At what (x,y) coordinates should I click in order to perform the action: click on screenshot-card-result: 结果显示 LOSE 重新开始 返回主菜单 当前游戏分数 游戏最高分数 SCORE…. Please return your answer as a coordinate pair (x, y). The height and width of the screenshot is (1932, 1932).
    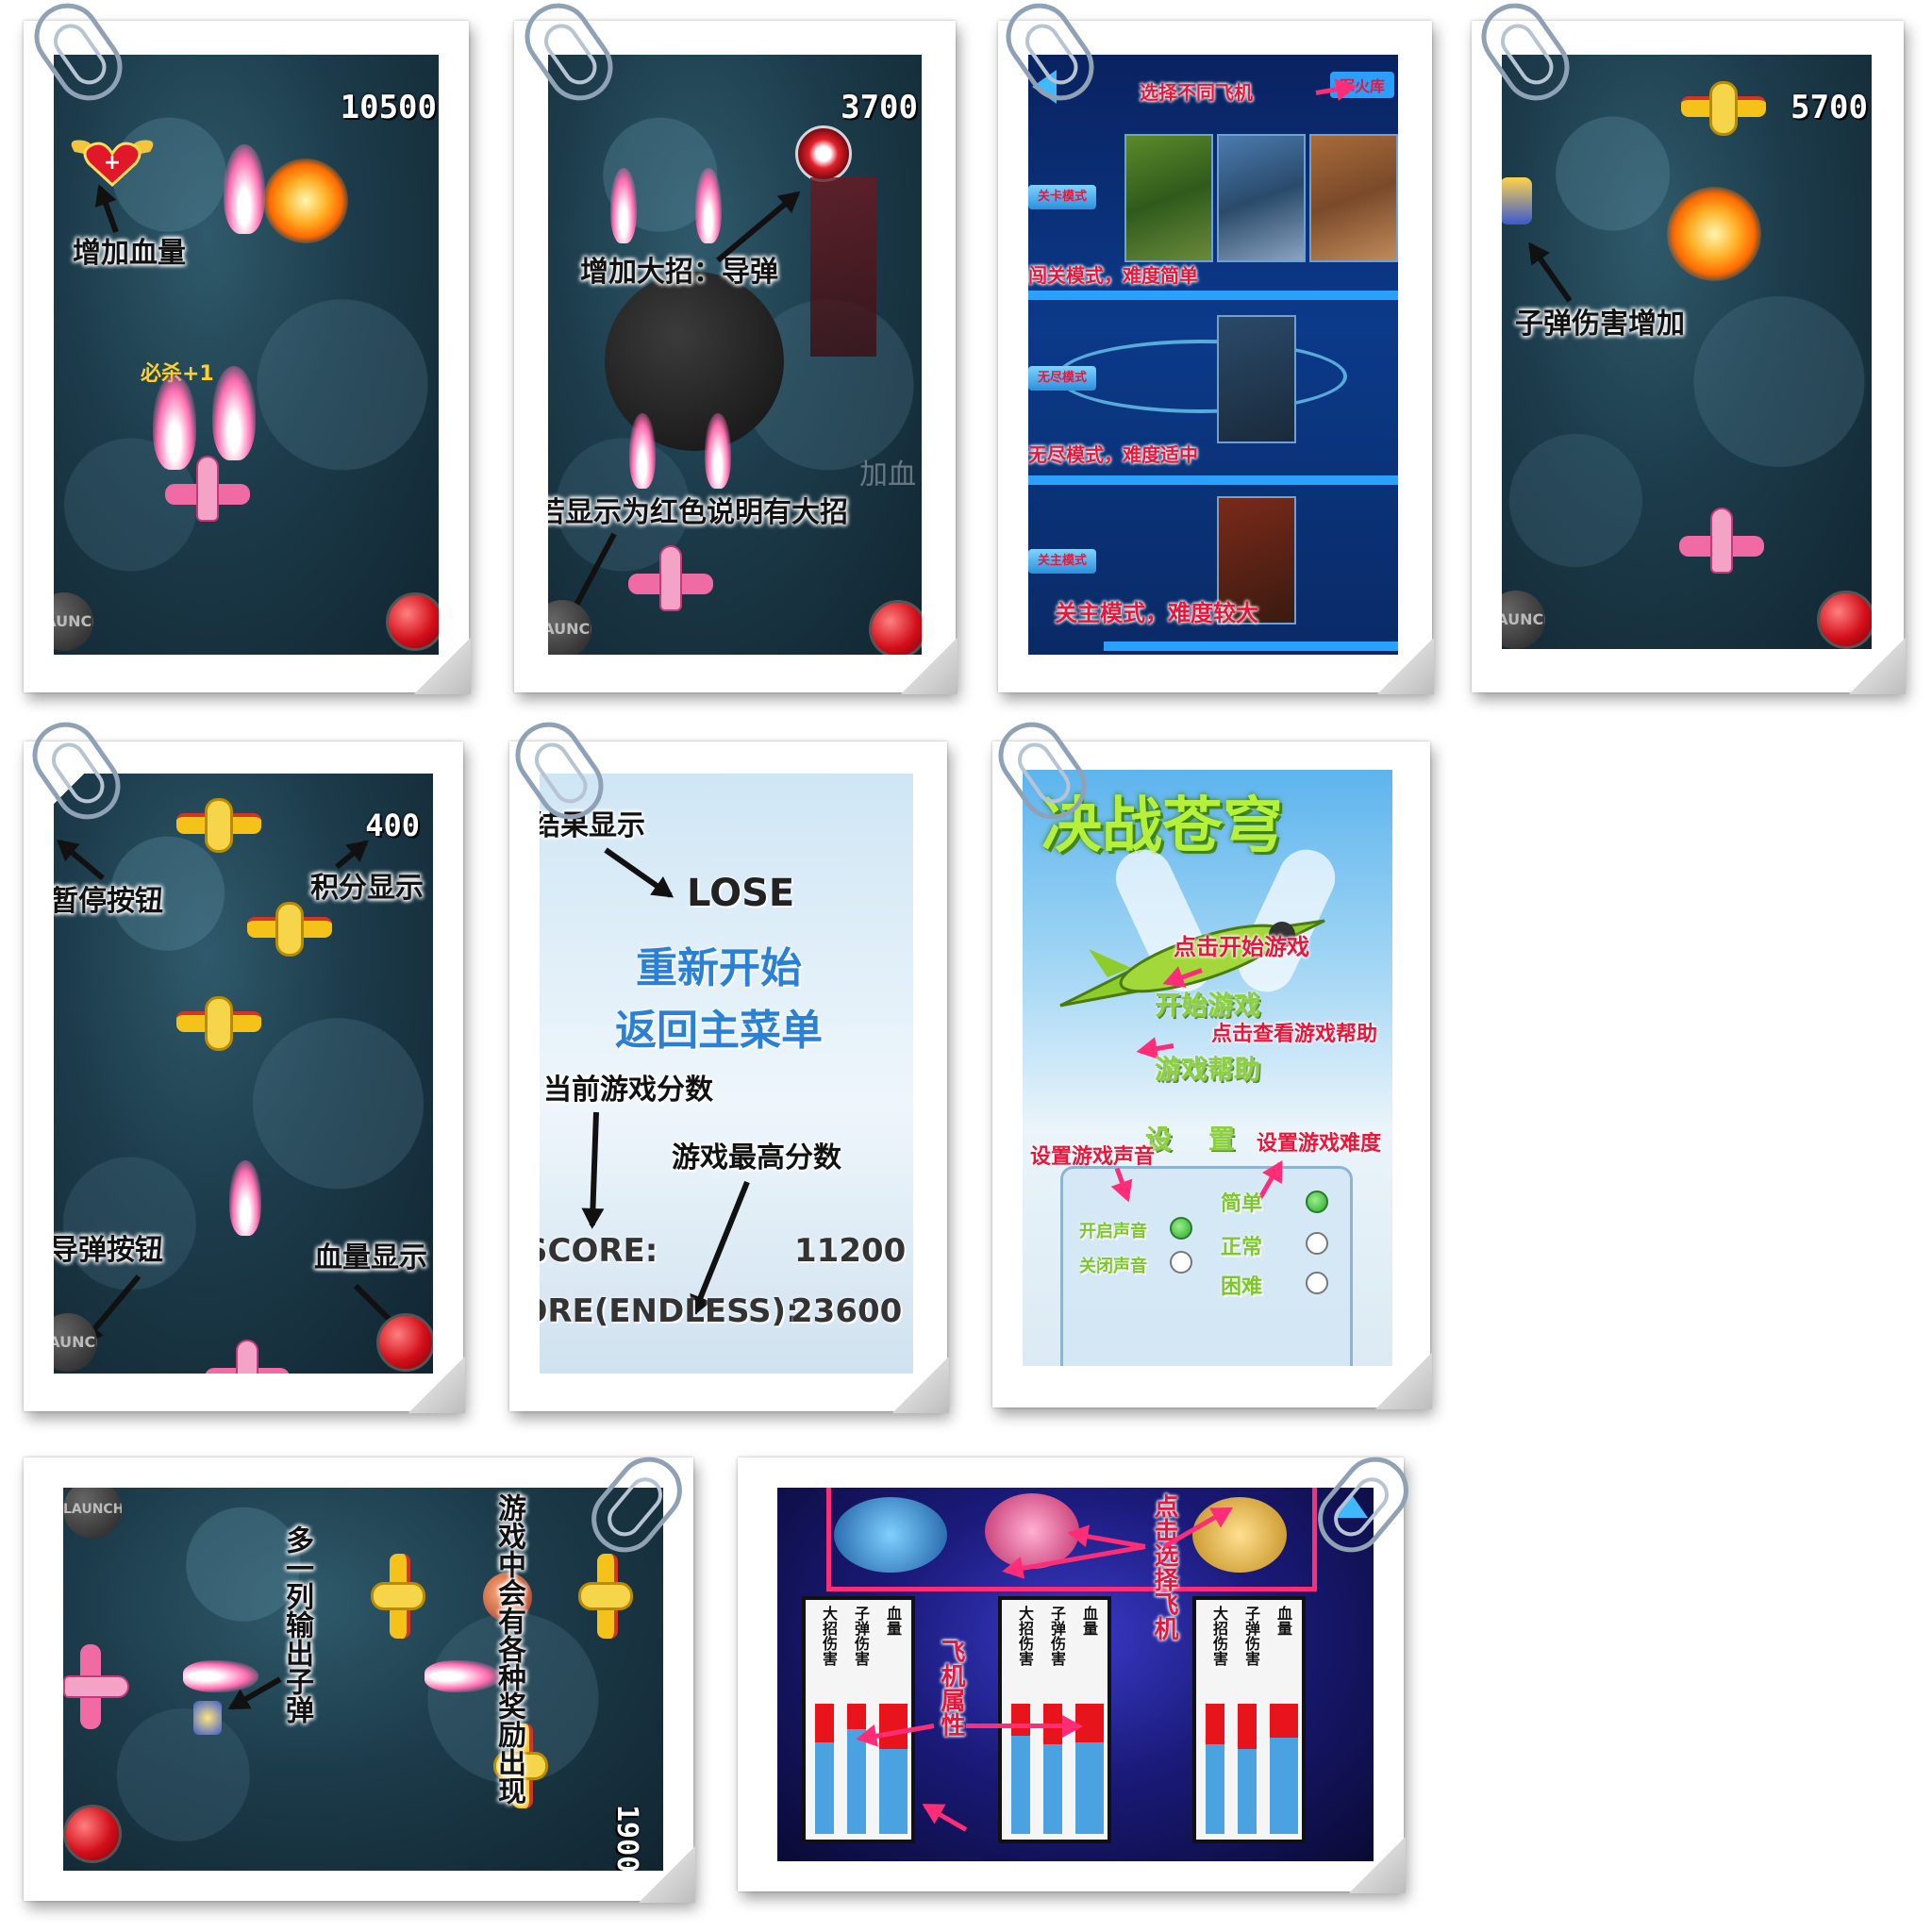
    Looking at the image, I should click on (729, 1077).